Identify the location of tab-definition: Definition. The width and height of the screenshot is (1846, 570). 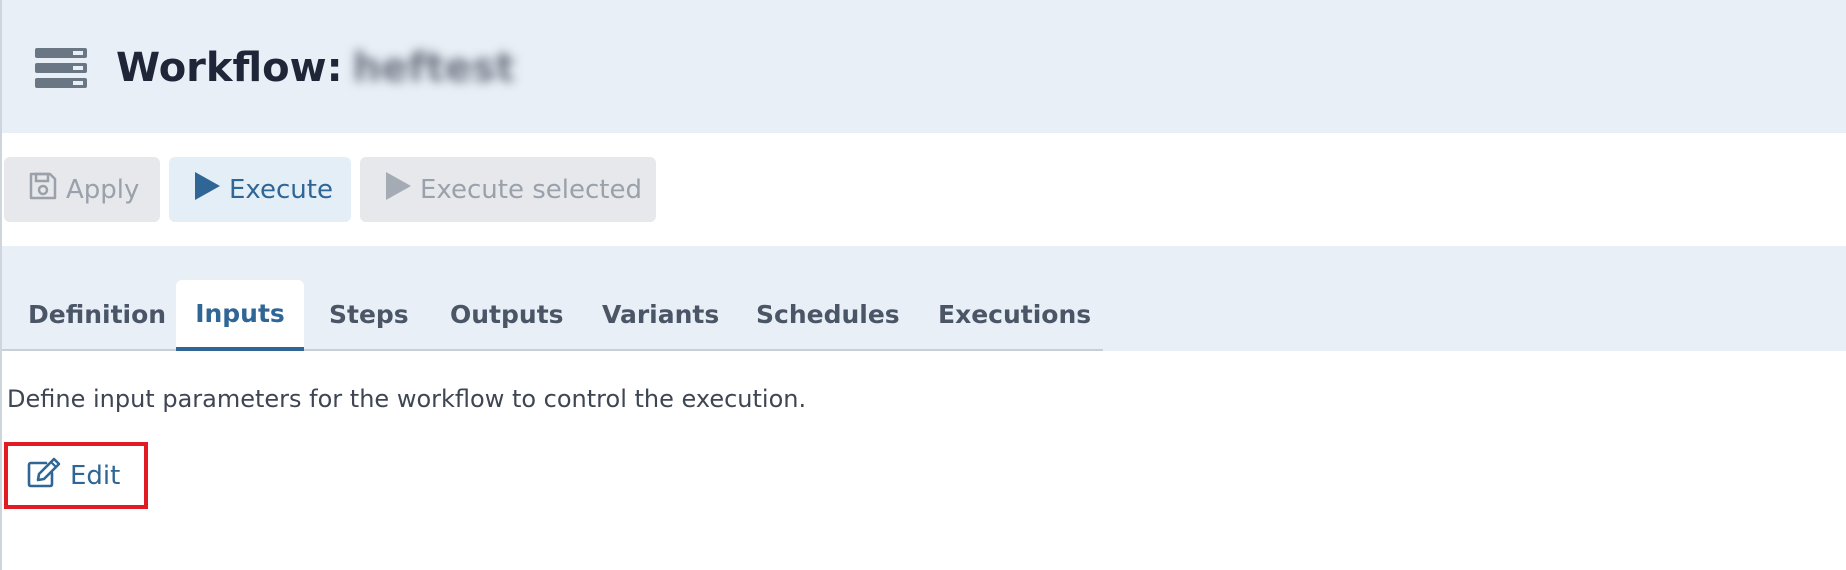
(97, 314).